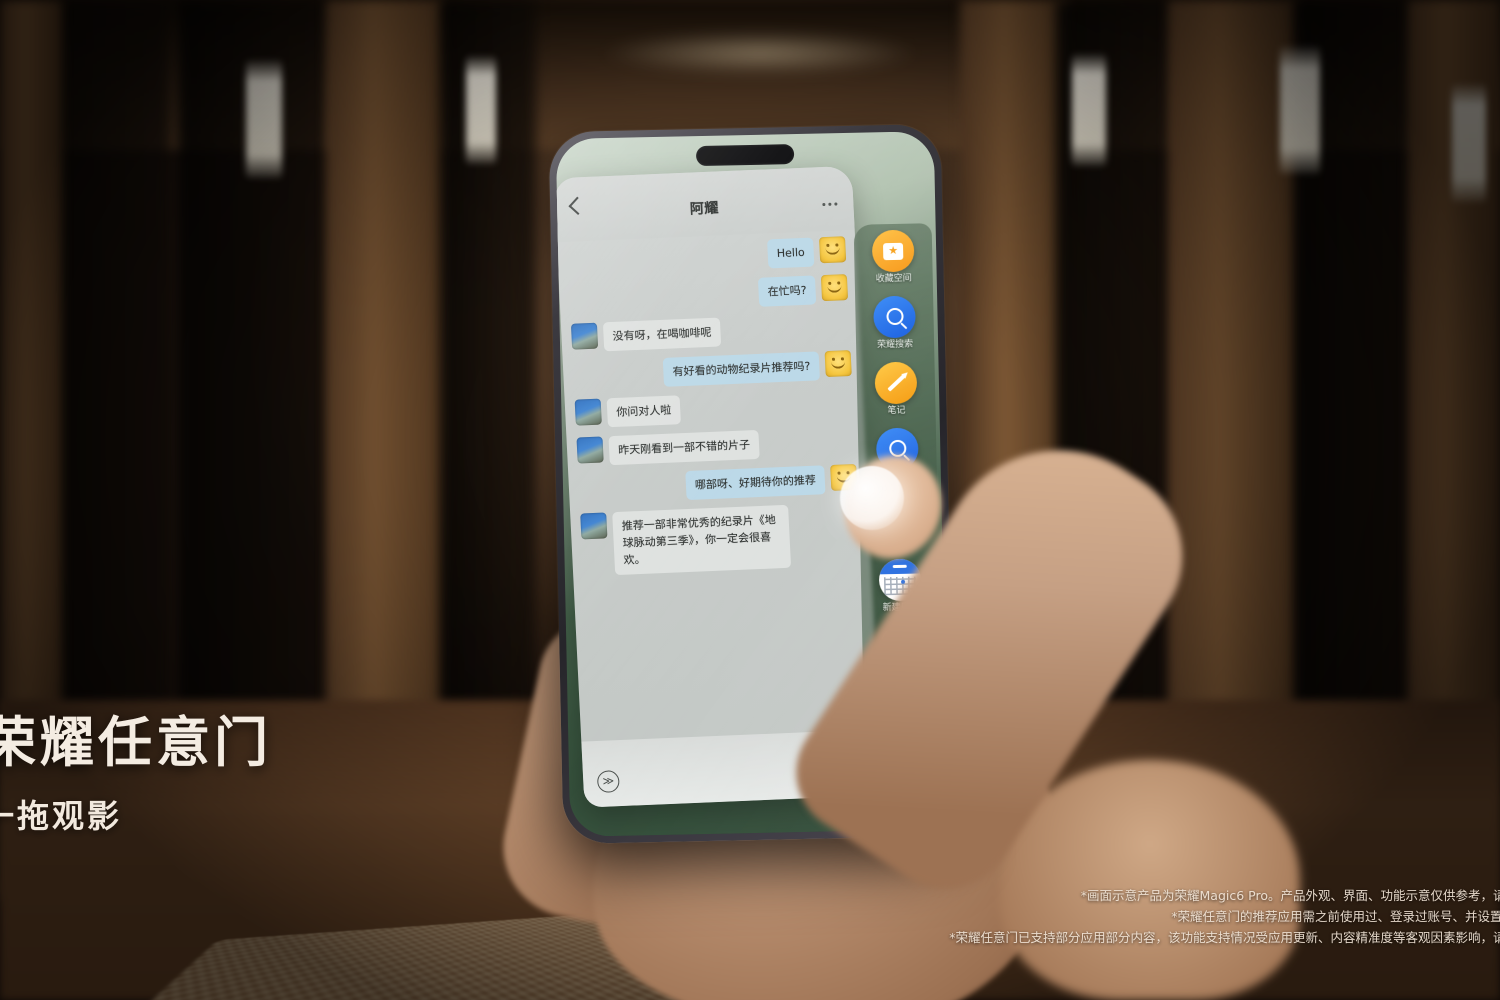 The width and height of the screenshot is (1500, 1000). What do you see at coordinates (895, 345) in the screenshot?
I see `dock-item-label: 荣耀搜索` at bounding box center [895, 345].